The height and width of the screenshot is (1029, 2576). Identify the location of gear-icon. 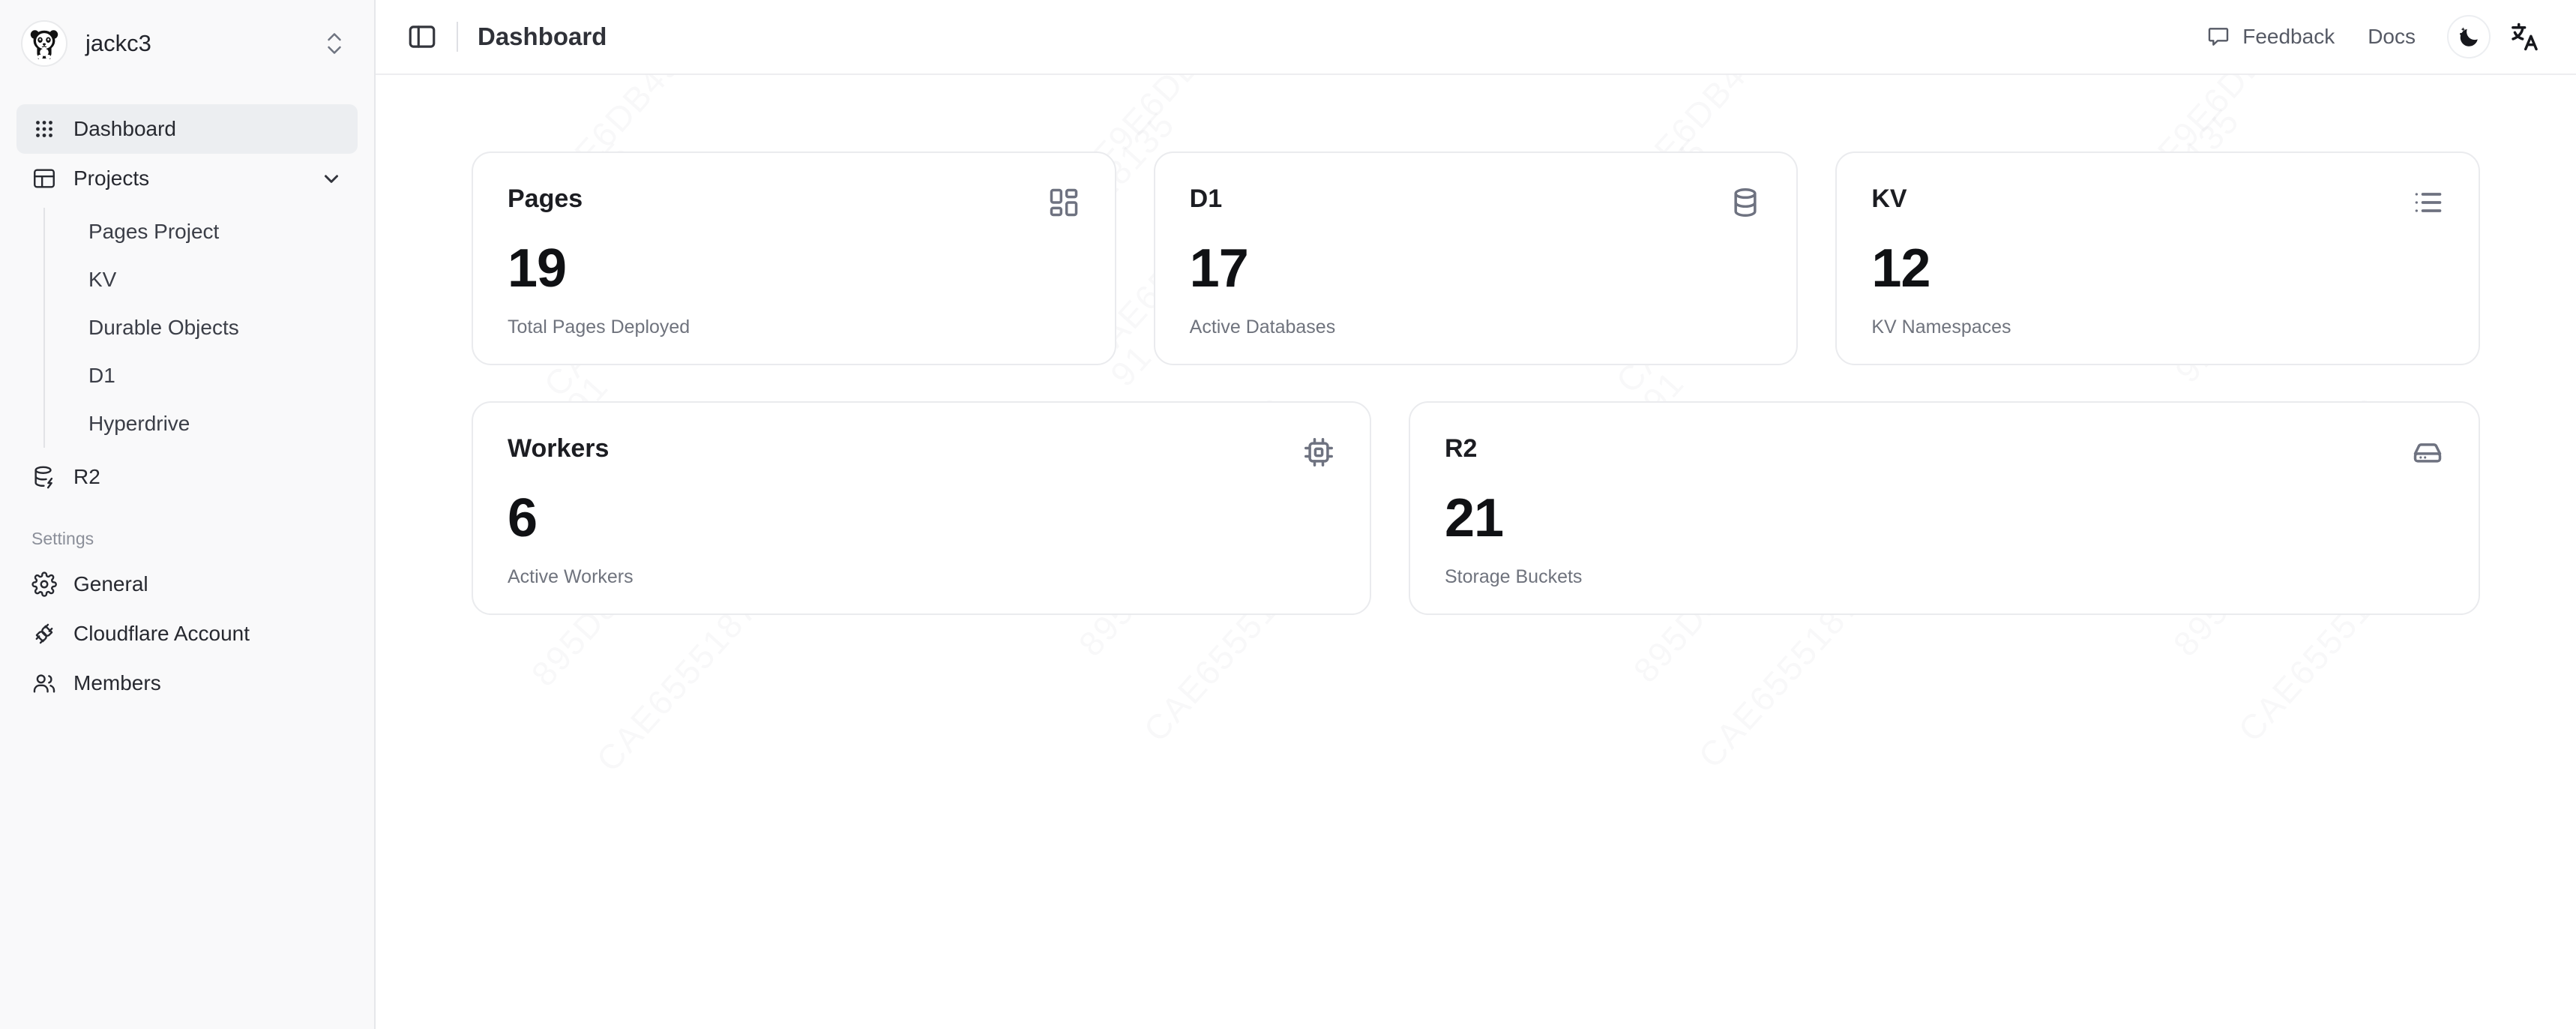
(44, 584).